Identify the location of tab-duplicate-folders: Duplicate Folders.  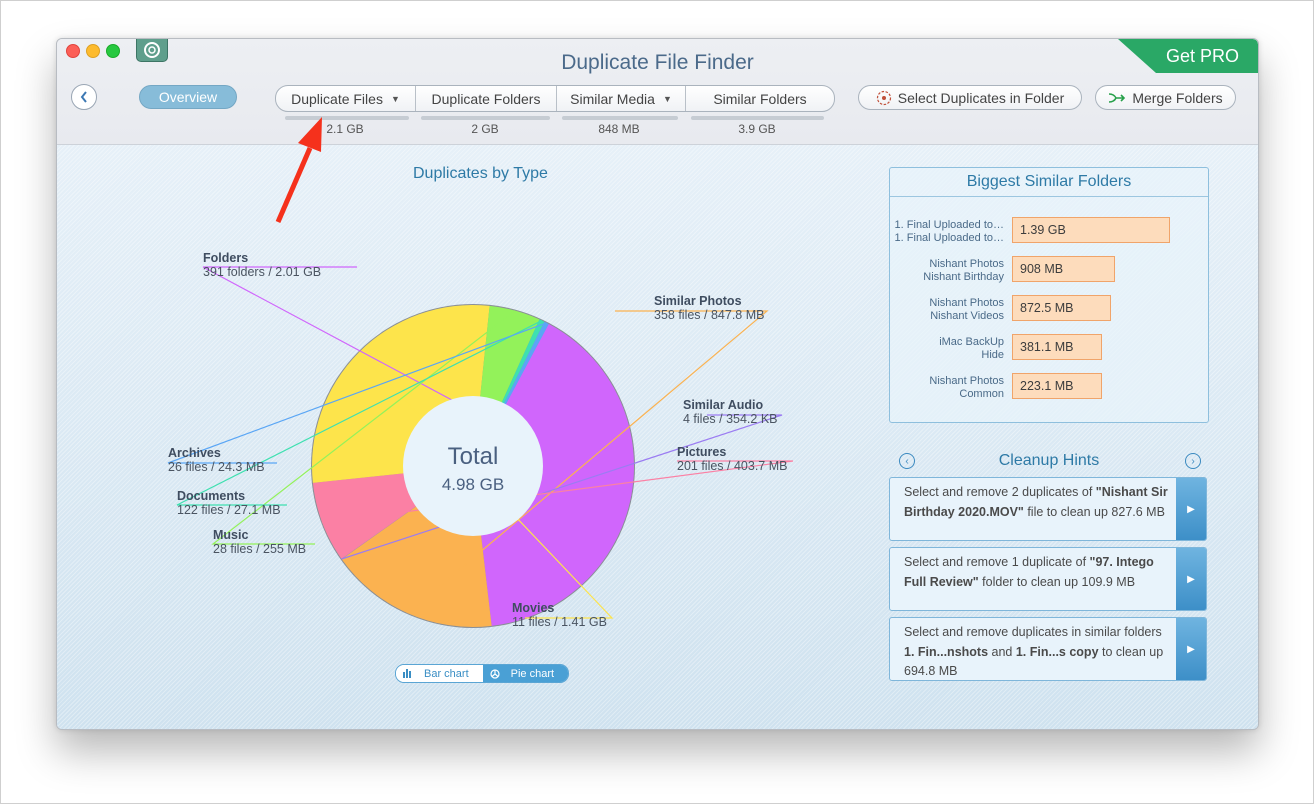
(486, 98).